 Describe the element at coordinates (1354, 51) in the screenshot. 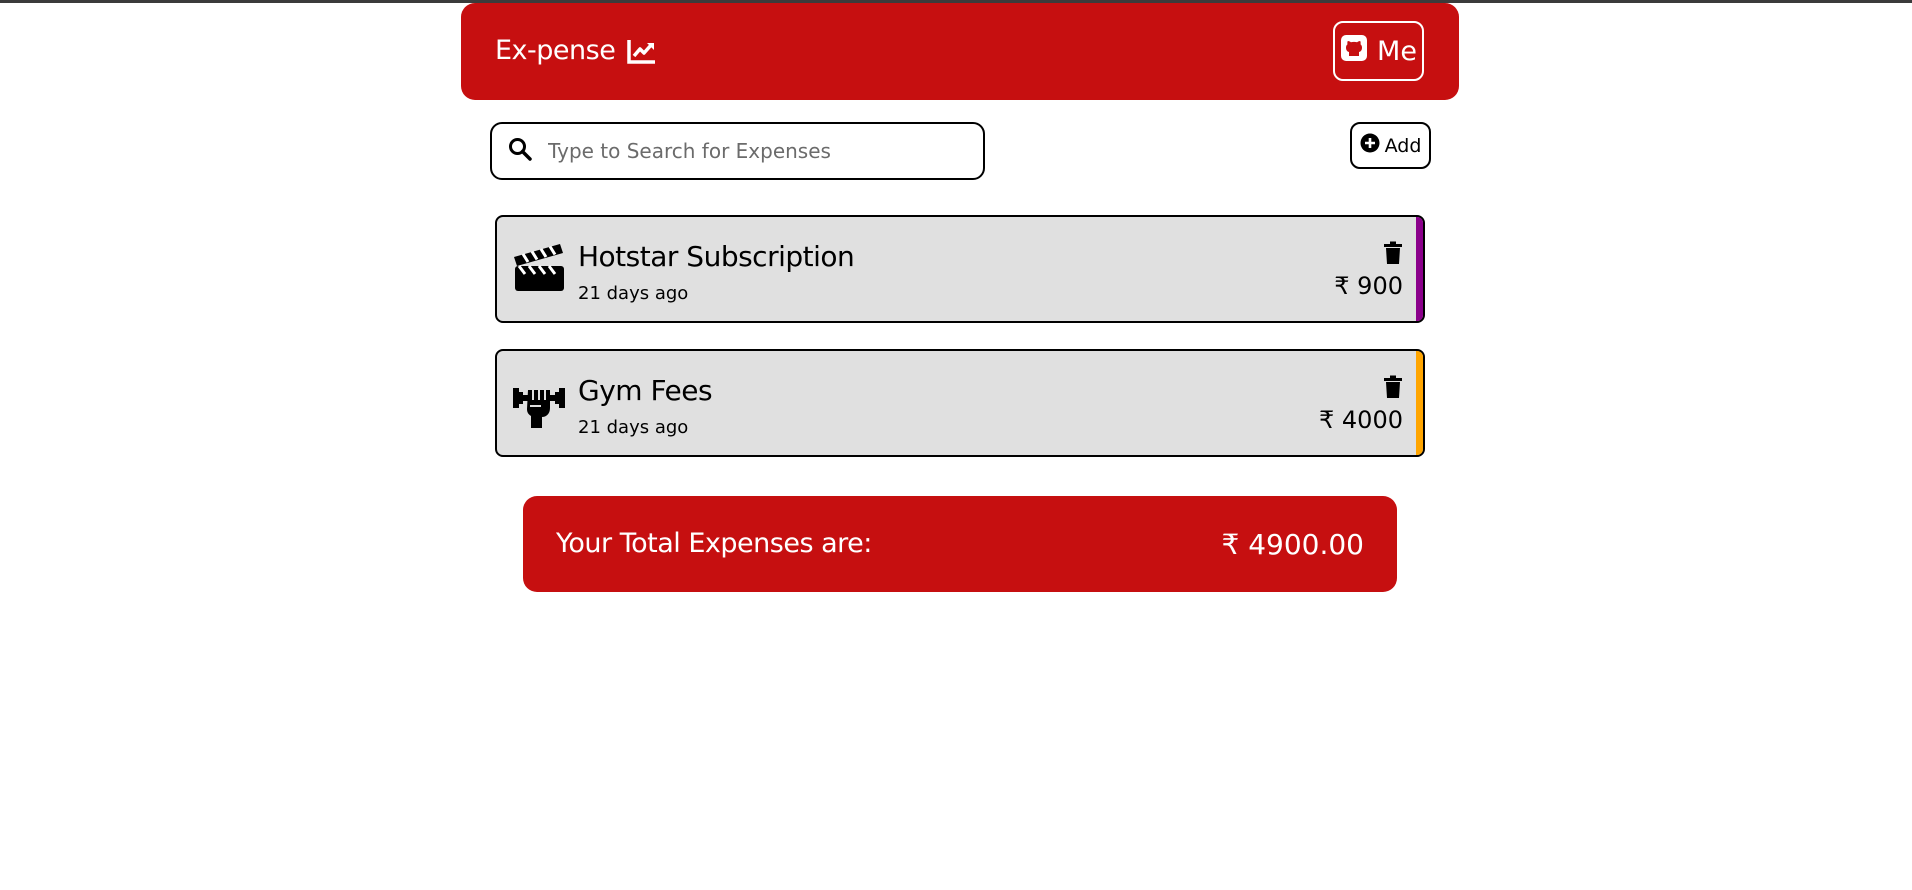

I see `github-icon` at that location.